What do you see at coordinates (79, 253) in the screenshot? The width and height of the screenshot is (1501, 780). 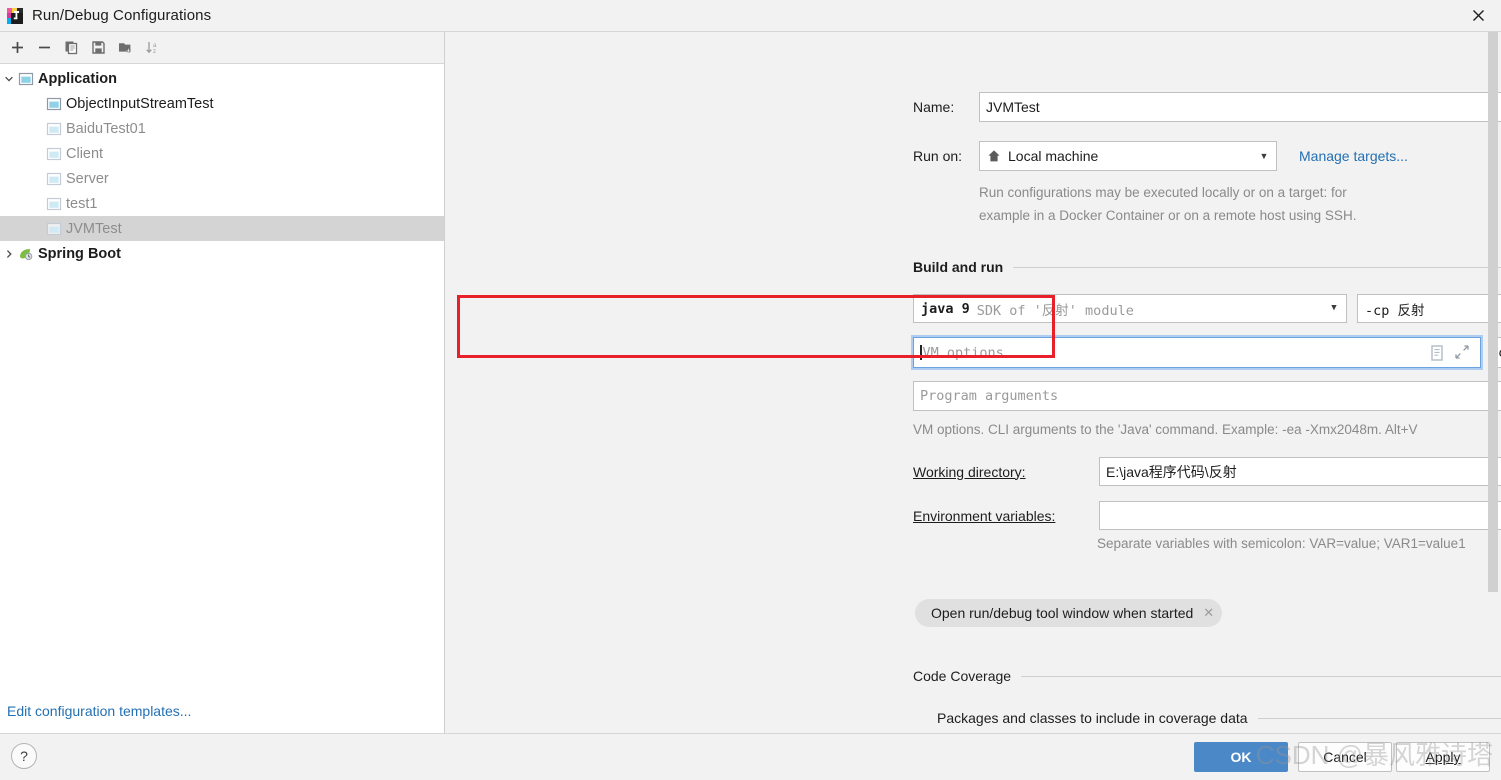 I see `tree-node-label: Spring Boot` at bounding box center [79, 253].